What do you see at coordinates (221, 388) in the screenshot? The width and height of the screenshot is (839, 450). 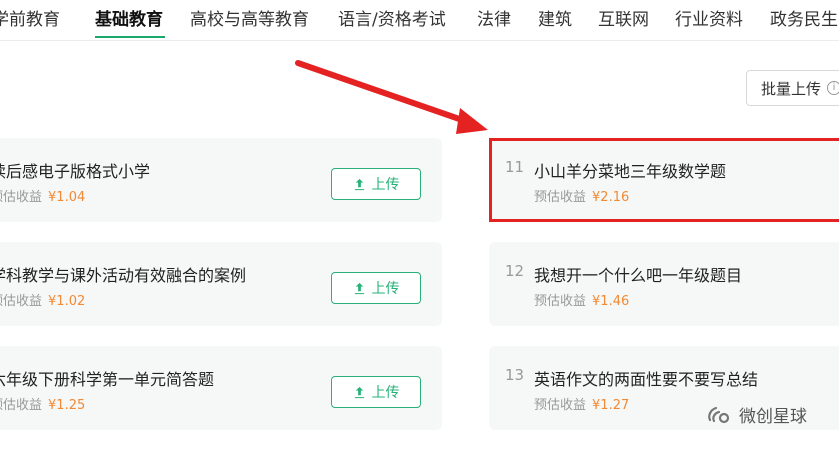 I see `list-item: 六年级下册科学第一单元简答题 预估收益¥1.25 上传` at bounding box center [221, 388].